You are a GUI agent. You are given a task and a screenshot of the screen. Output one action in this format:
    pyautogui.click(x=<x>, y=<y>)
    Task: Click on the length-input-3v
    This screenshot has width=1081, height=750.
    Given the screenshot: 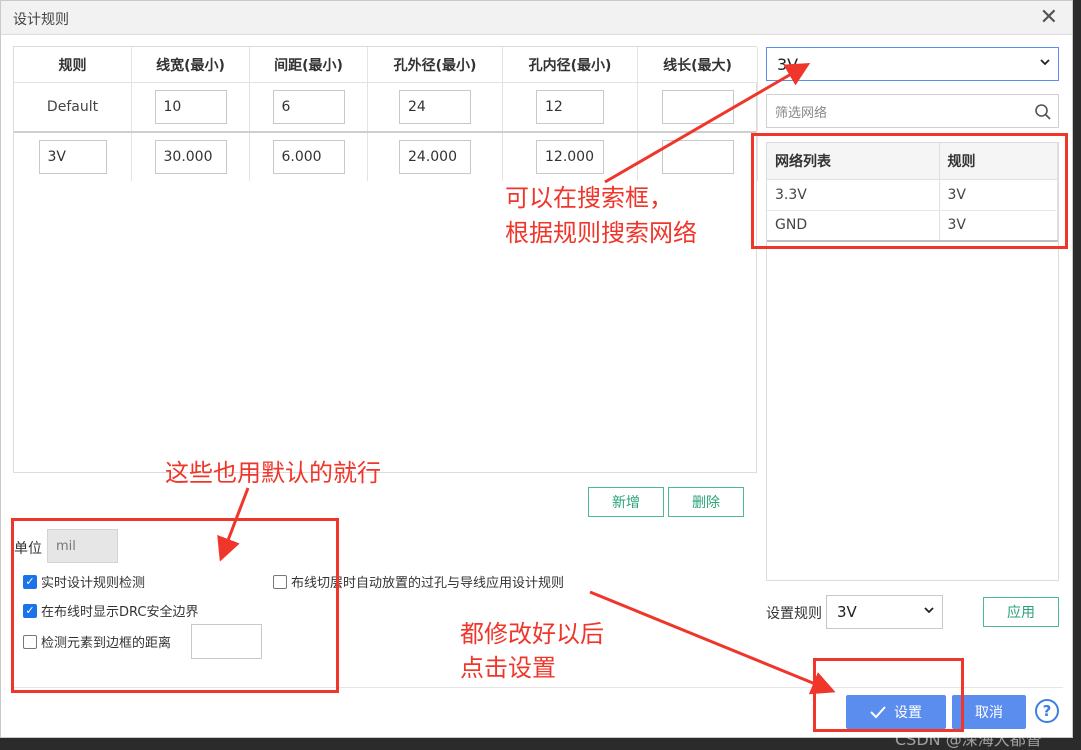 What is the action you would take?
    pyautogui.click(x=697, y=157)
    